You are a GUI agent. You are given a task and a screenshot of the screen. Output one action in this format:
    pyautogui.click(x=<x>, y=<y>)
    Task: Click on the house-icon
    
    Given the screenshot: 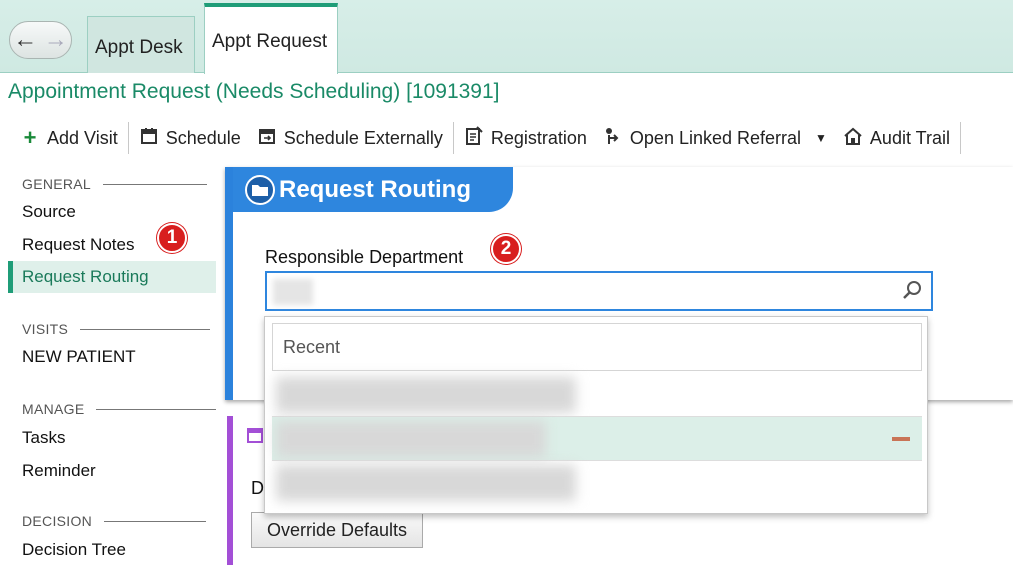 What is the action you would take?
    pyautogui.click(x=853, y=138)
    